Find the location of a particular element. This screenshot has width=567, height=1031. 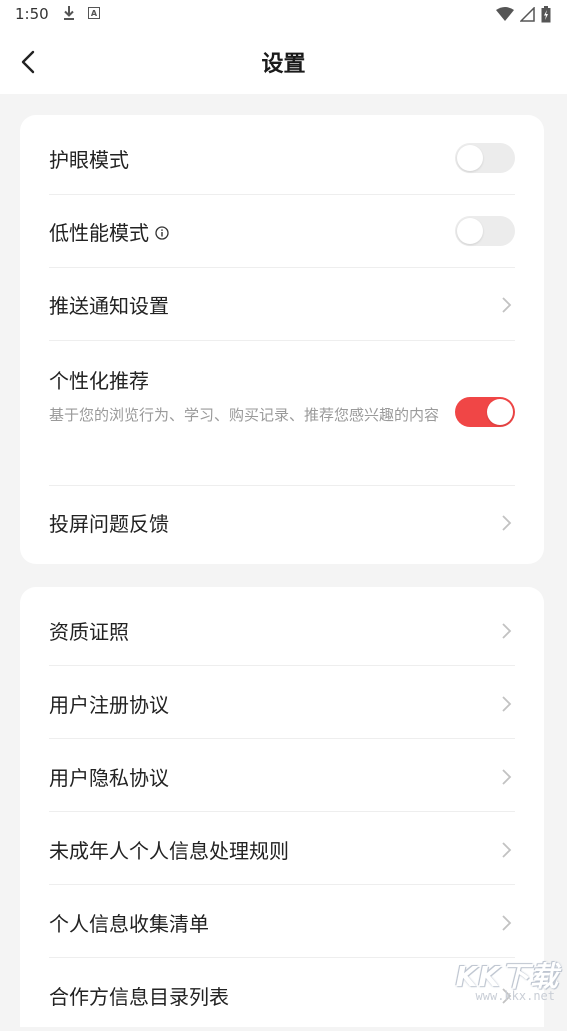

row-privacy-agreement: 用户隐私协议 is located at coordinates (282, 775).